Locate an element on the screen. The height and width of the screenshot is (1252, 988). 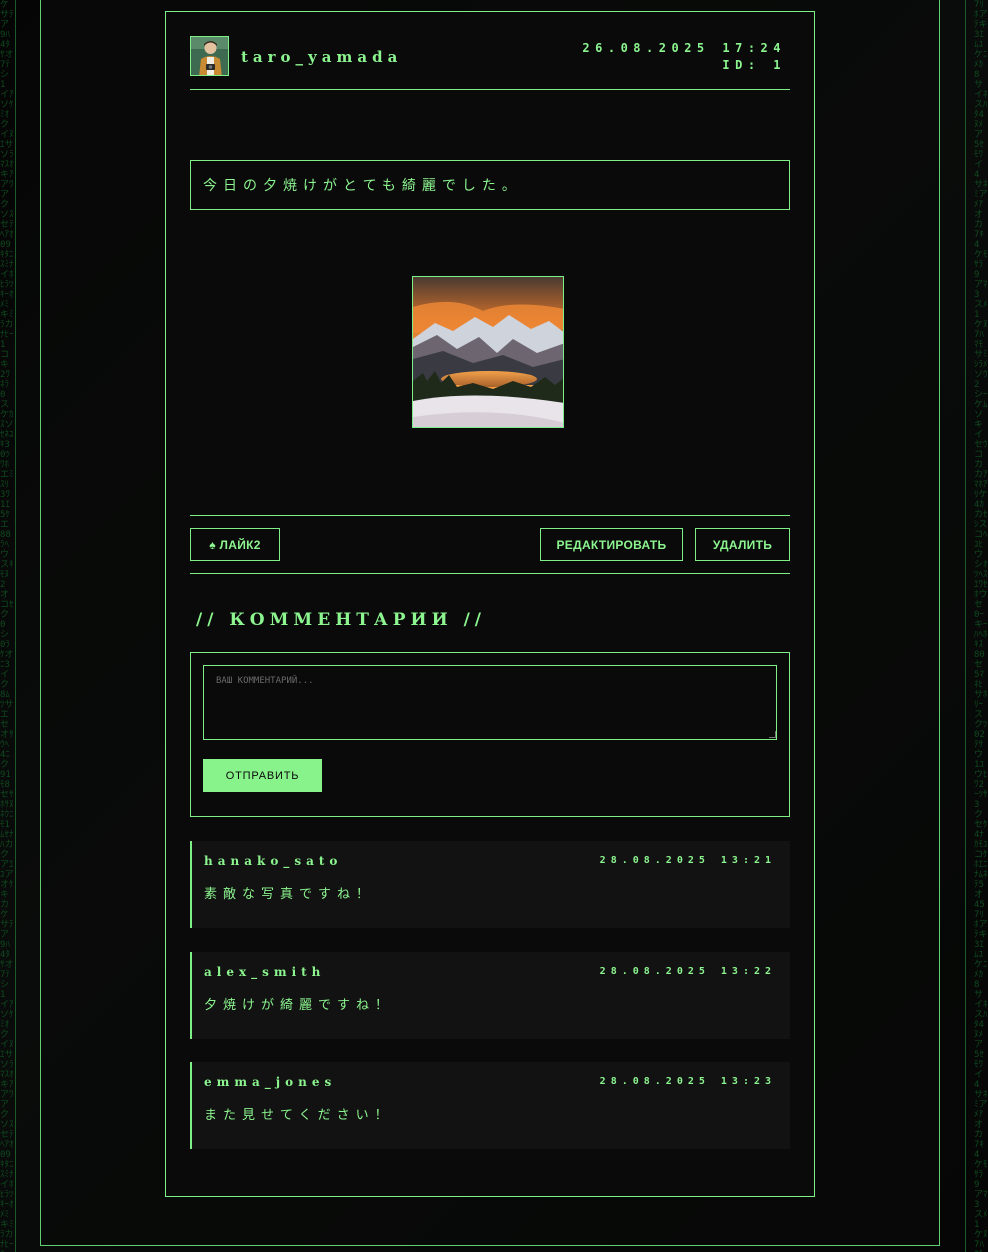
comment-form: ОТПРАВИТЬ is located at coordinates (490, 734).